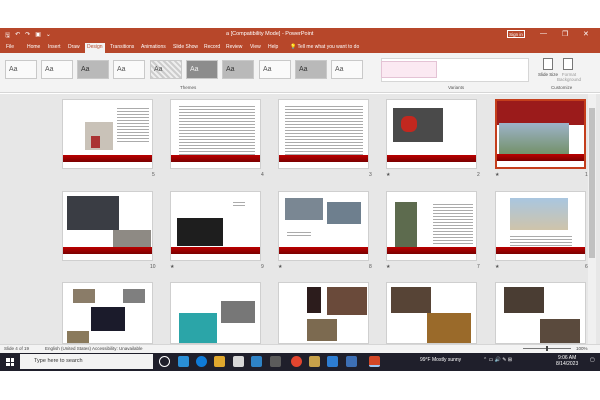 This screenshot has width=600, height=400. I want to click on scrollbar-thumb, so click(592, 183).